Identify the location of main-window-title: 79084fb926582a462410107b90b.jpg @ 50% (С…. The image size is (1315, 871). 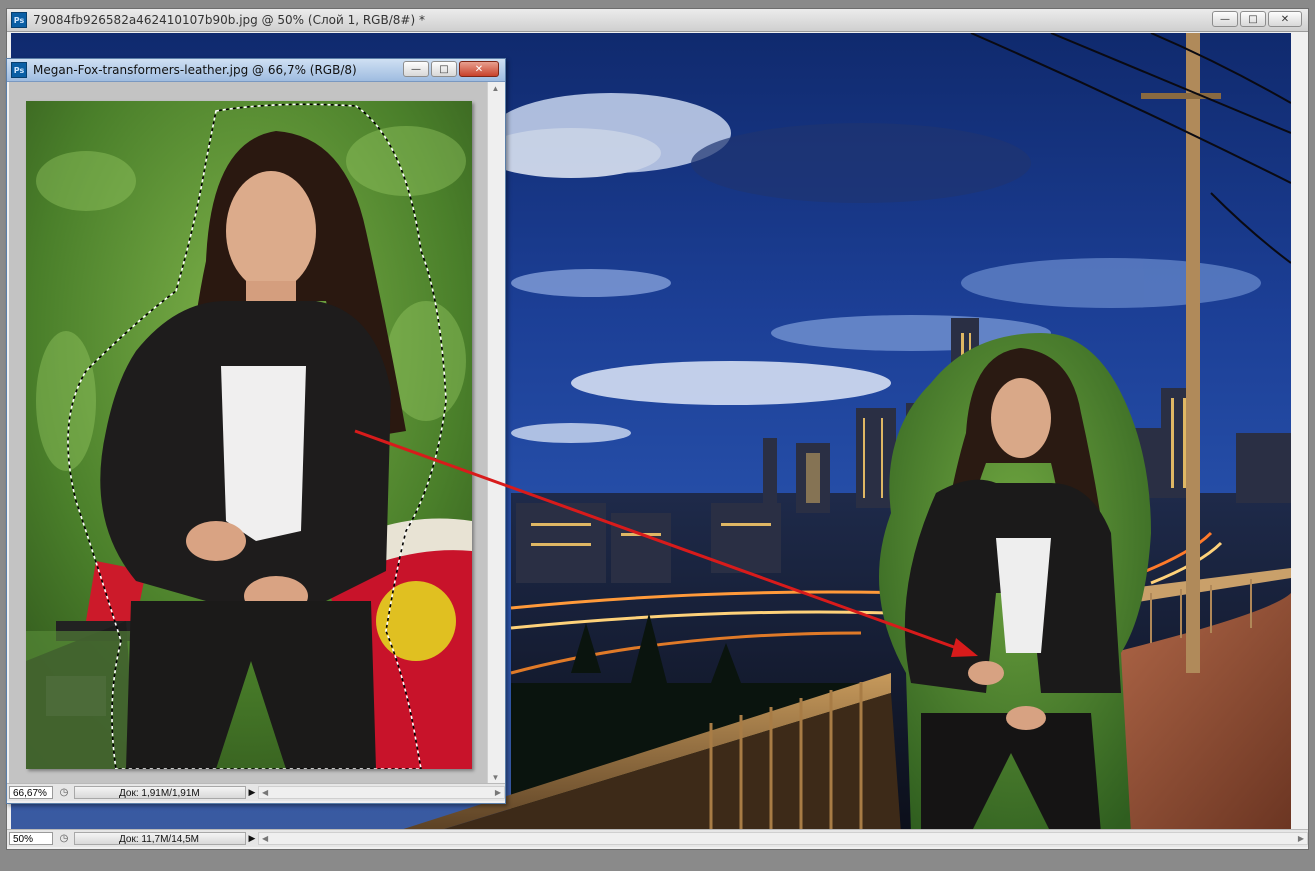
(229, 20).